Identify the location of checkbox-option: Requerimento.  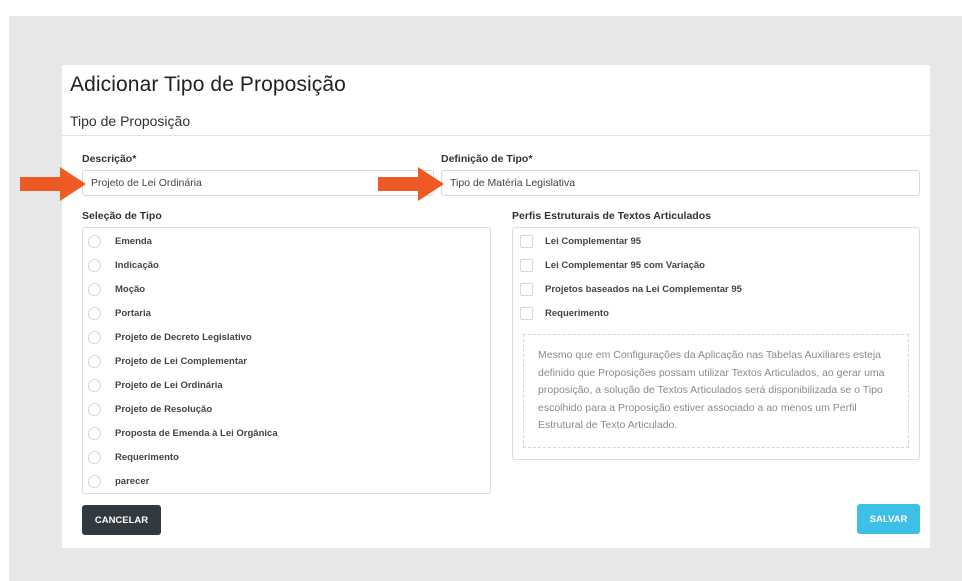
(561, 313).